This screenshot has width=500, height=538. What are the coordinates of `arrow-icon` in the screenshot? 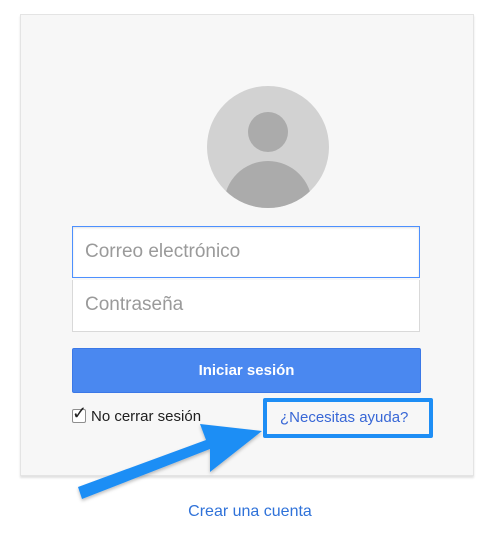 It's located at (170, 461).